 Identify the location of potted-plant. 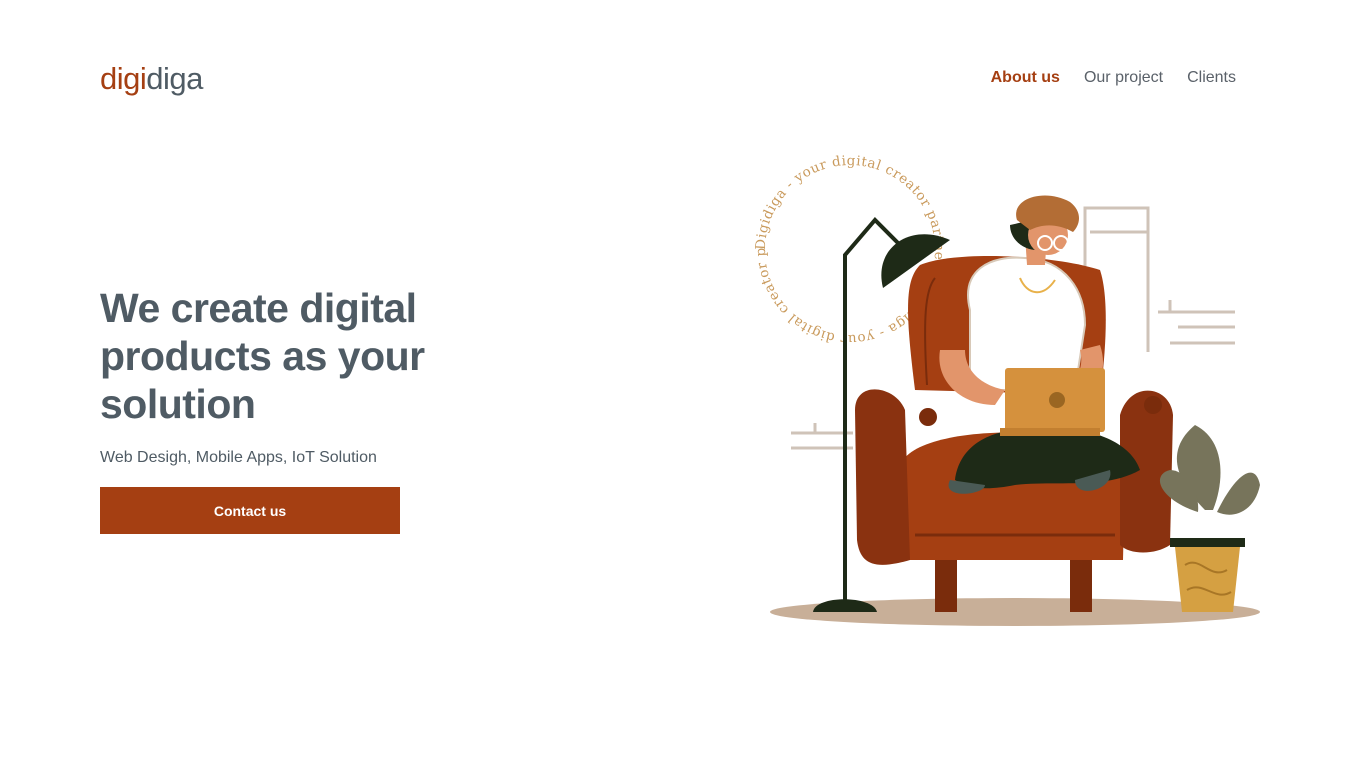
(1209, 518).